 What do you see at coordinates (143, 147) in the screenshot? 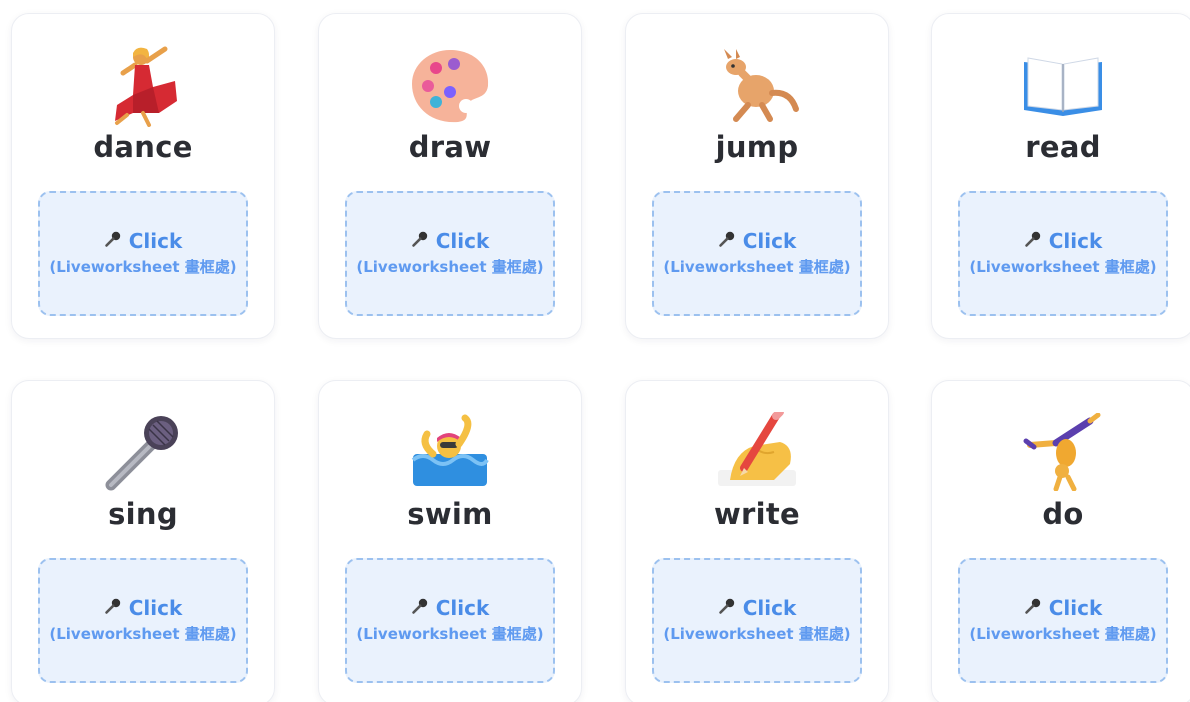
I see `word-label: dance` at bounding box center [143, 147].